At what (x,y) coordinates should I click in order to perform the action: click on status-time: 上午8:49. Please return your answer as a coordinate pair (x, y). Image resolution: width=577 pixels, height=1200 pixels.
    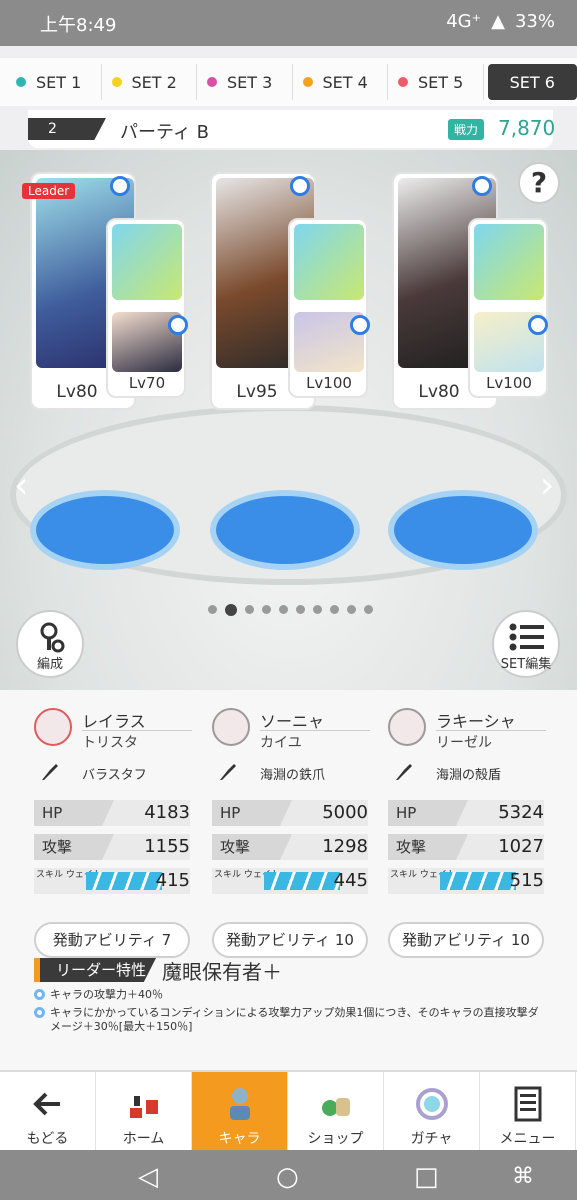
    Looking at the image, I should click on (78, 25).